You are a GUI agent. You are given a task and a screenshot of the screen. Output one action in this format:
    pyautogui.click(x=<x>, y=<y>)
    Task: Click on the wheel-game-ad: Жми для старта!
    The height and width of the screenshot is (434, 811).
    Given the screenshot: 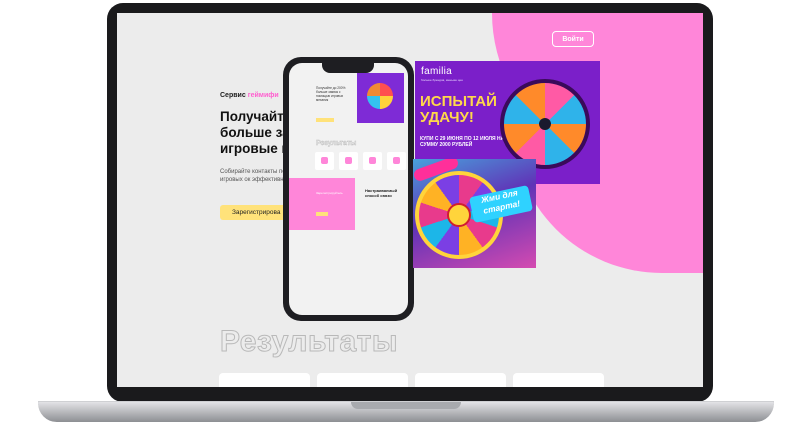 What is the action you would take?
    pyautogui.click(x=474, y=213)
    